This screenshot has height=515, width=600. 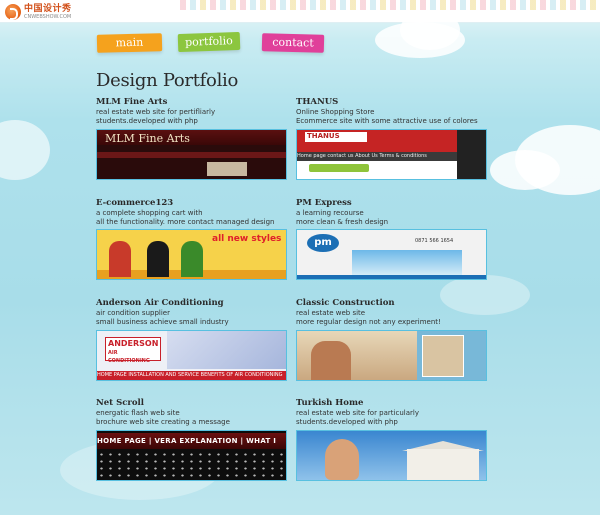 I want to click on description-line: brochure web site creating a message, so click(x=163, y=422).